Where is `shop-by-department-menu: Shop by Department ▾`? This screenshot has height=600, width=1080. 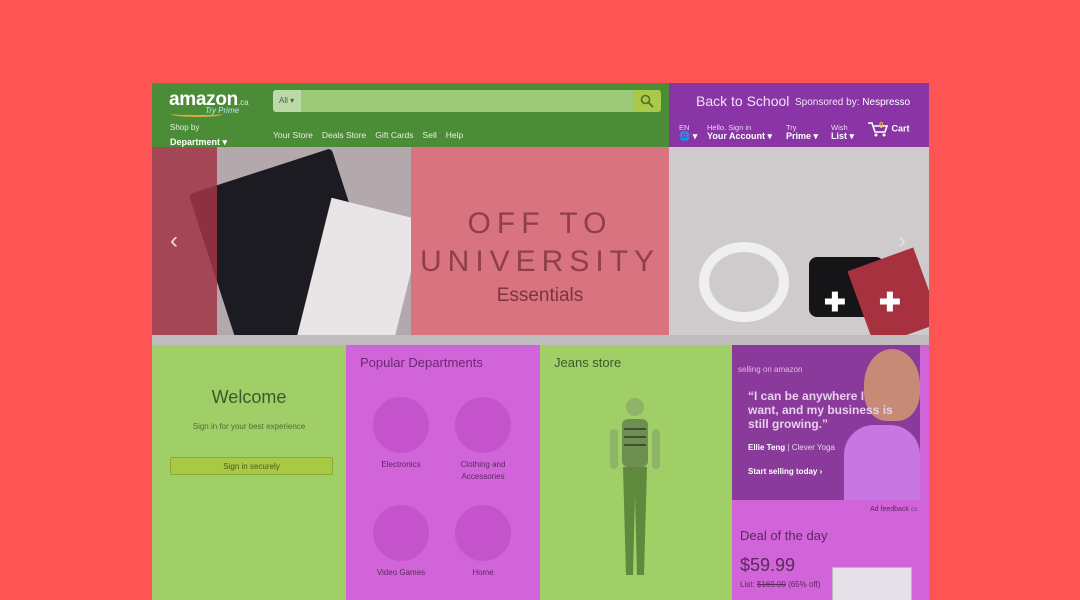 shop-by-department-menu: Shop by Department ▾ is located at coordinates (198, 136).